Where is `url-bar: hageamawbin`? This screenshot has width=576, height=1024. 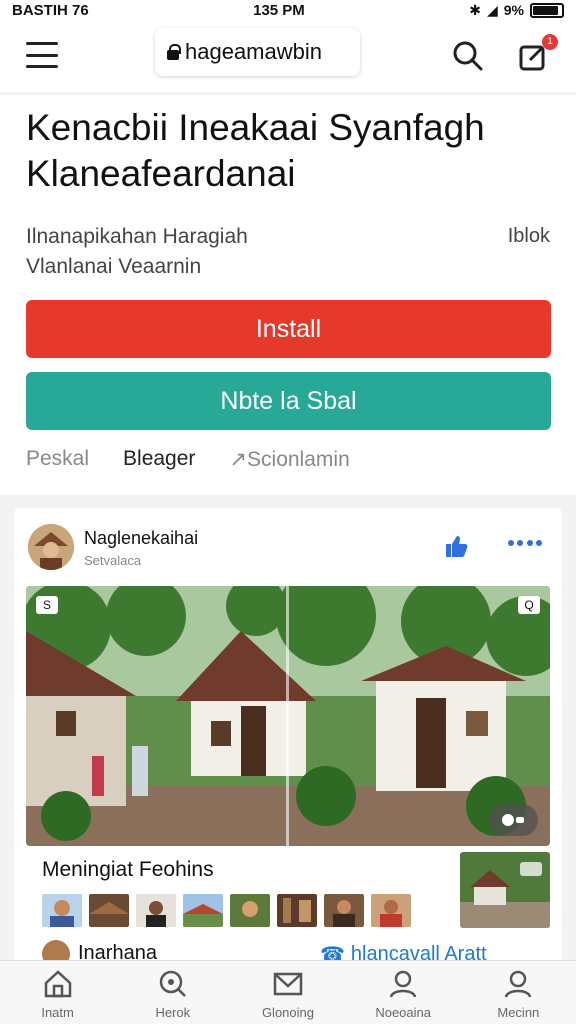 url-bar: hageamawbin is located at coordinates (257, 52).